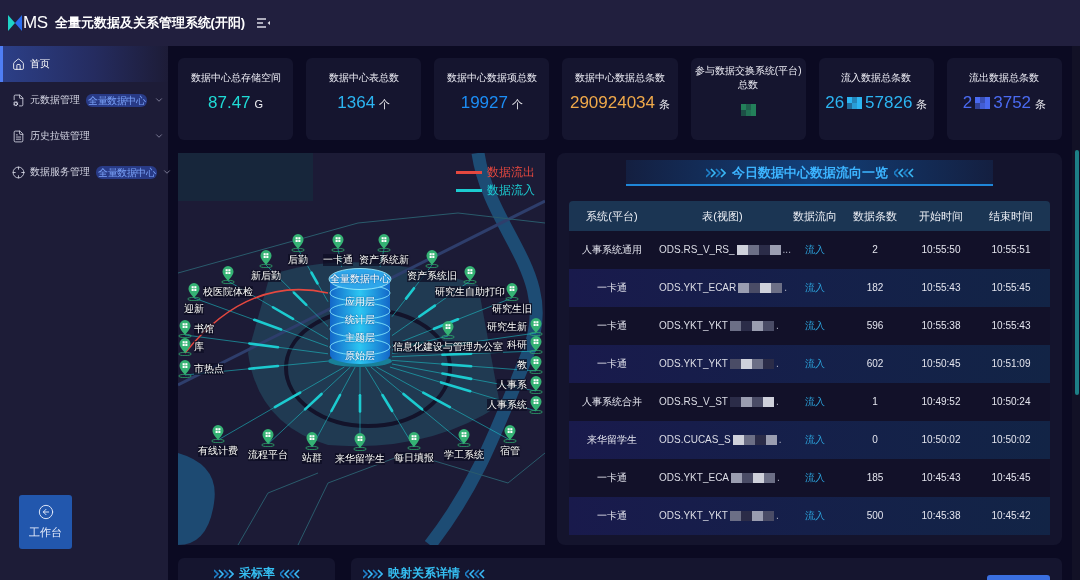 The height and width of the screenshot is (580, 1080). Describe the element at coordinates (835, 103) in the screenshot. I see `stat-value: 26` at that location.